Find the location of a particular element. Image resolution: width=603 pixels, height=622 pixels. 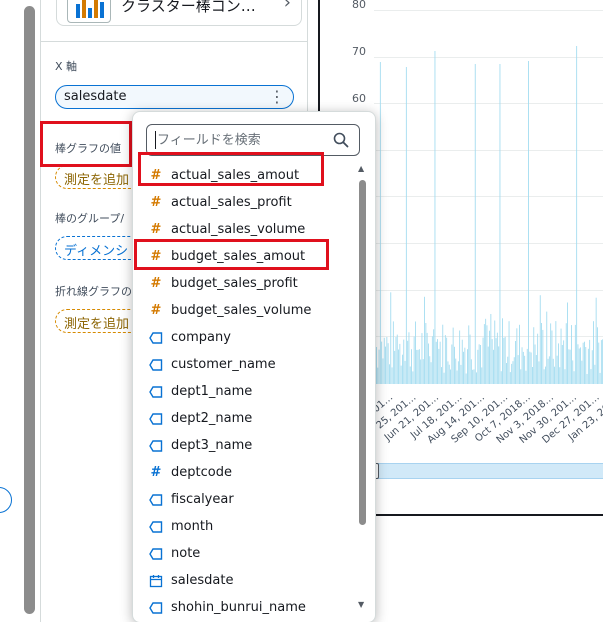

x-axis-field-pill: salesdate ⋮ is located at coordinates (174, 97).